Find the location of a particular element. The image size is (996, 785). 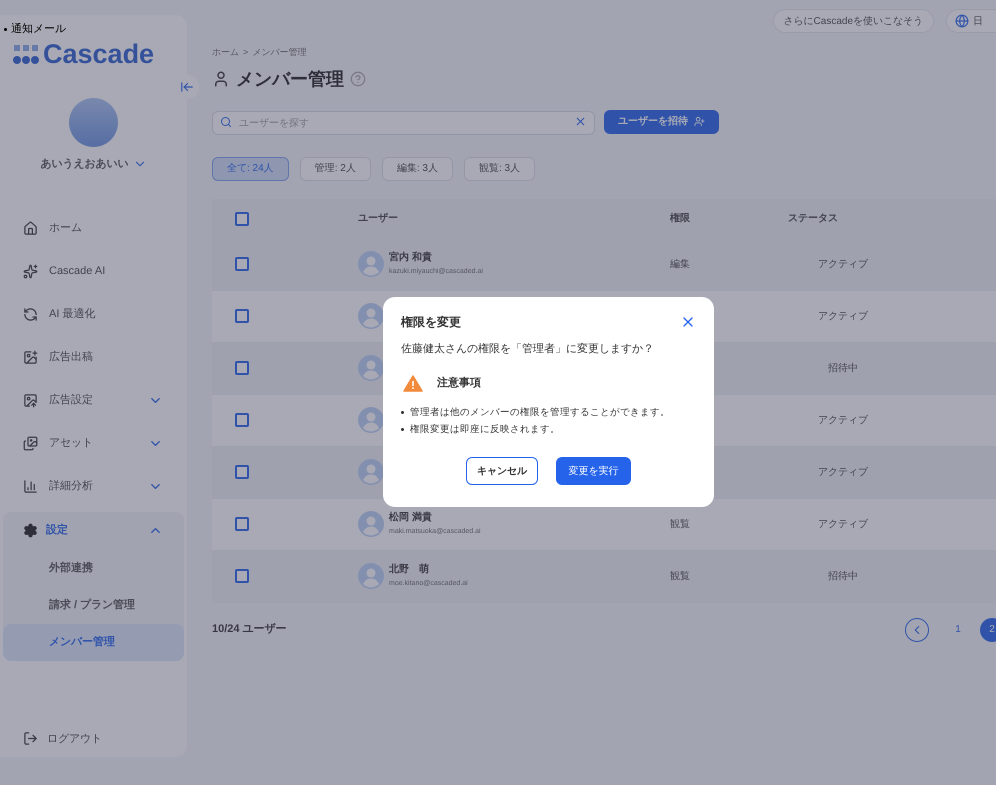

column-header: 権限 is located at coordinates (680, 218).